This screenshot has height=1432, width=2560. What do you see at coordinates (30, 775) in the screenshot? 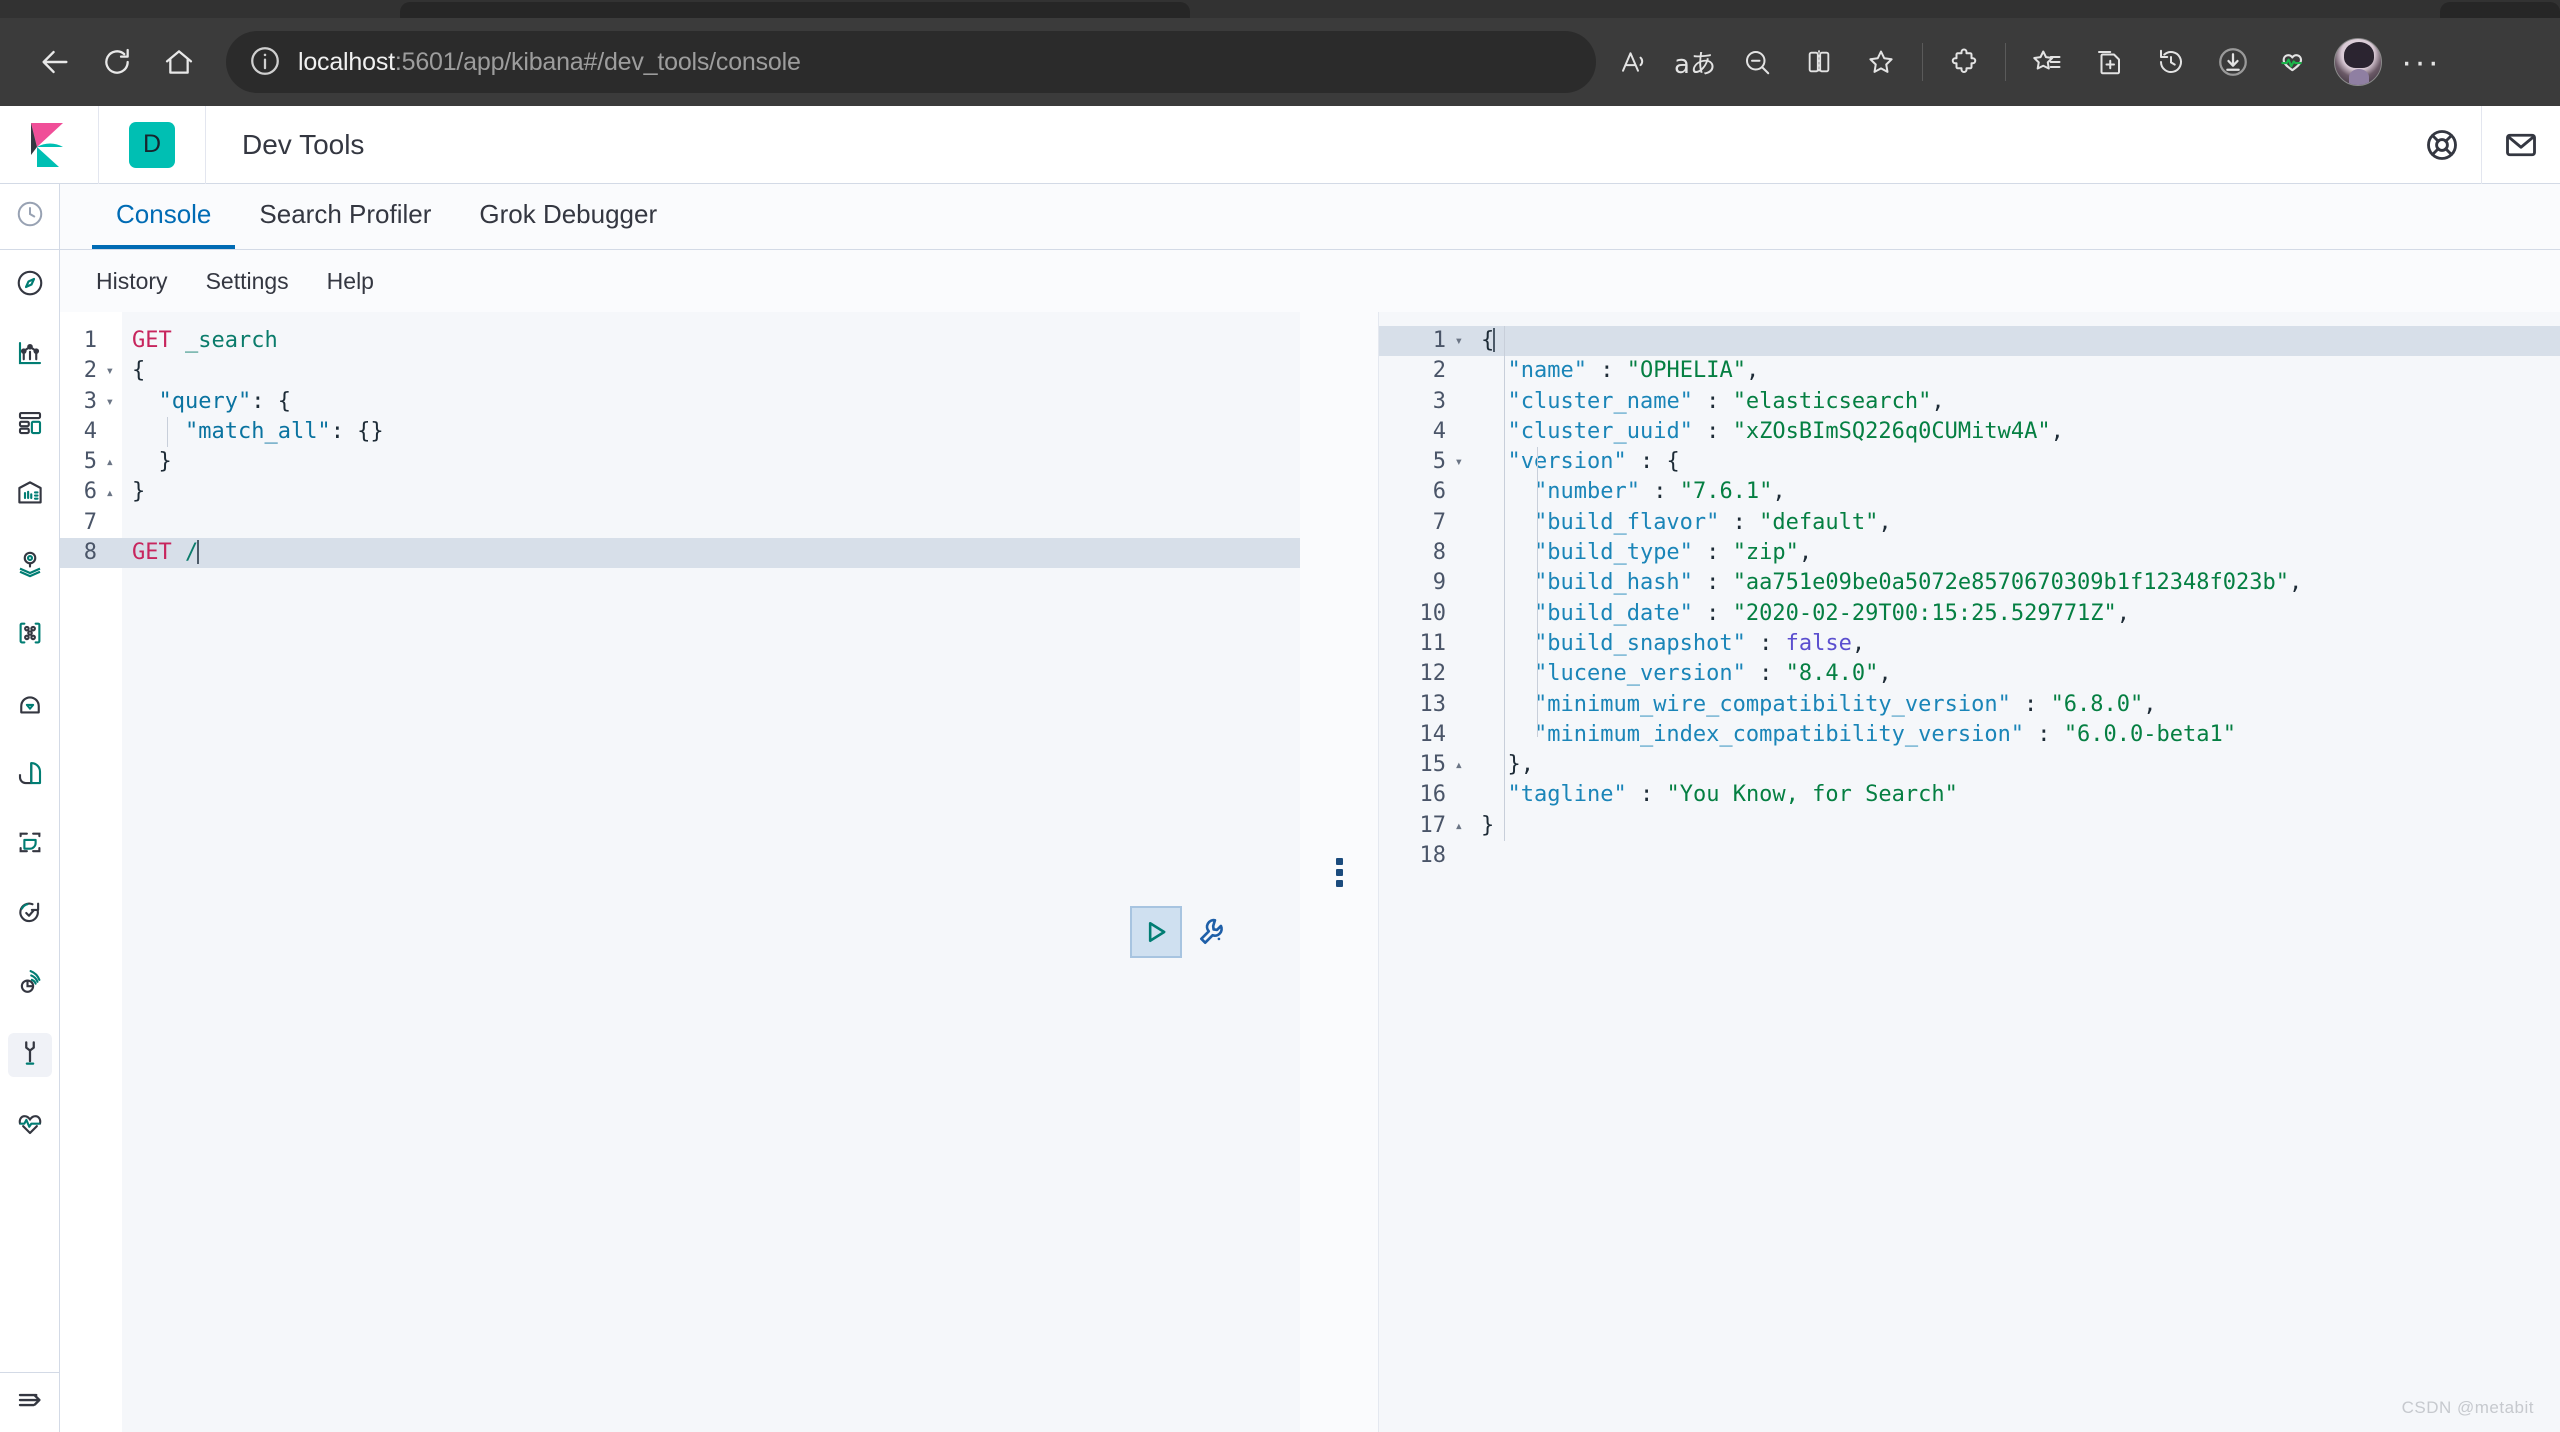
I see `sidebar-item-logs` at bounding box center [30, 775].